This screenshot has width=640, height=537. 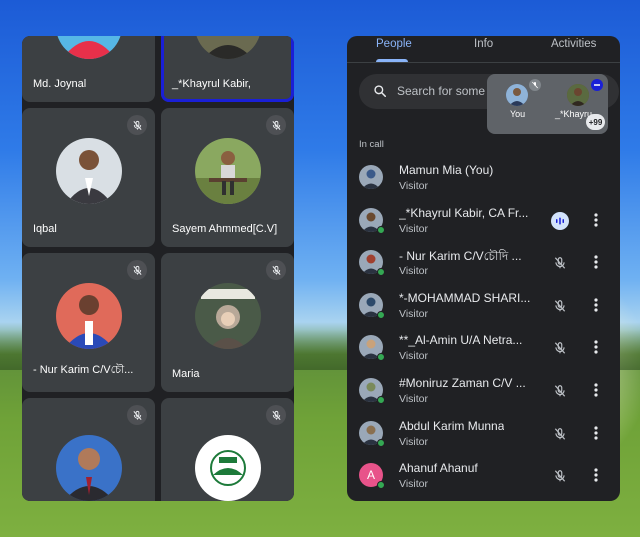 I want to click on tab-divider, so click(x=483, y=62).